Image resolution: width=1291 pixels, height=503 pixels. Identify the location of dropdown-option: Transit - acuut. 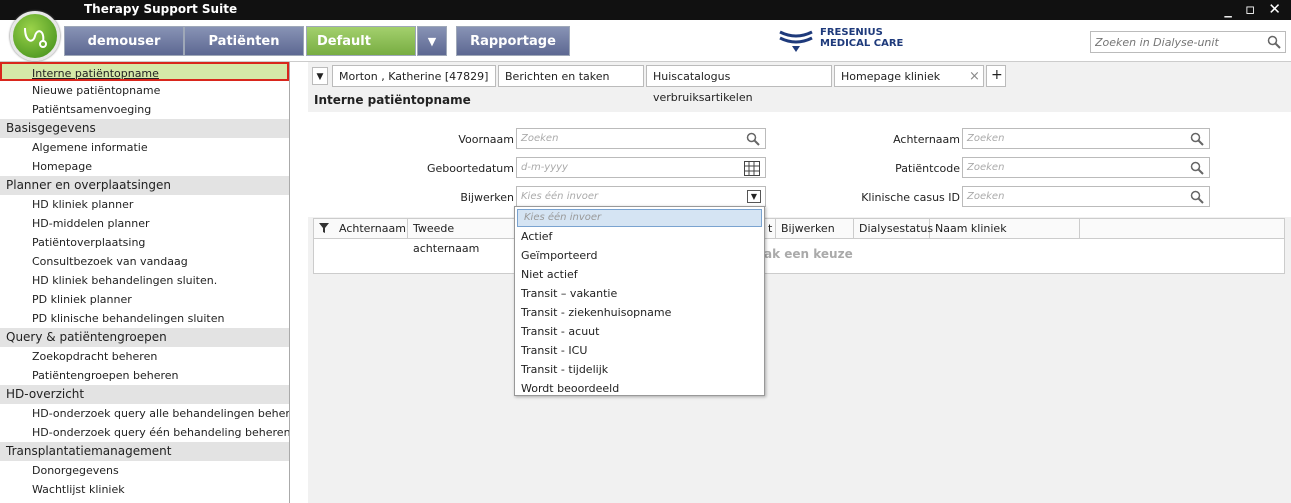
(639, 331).